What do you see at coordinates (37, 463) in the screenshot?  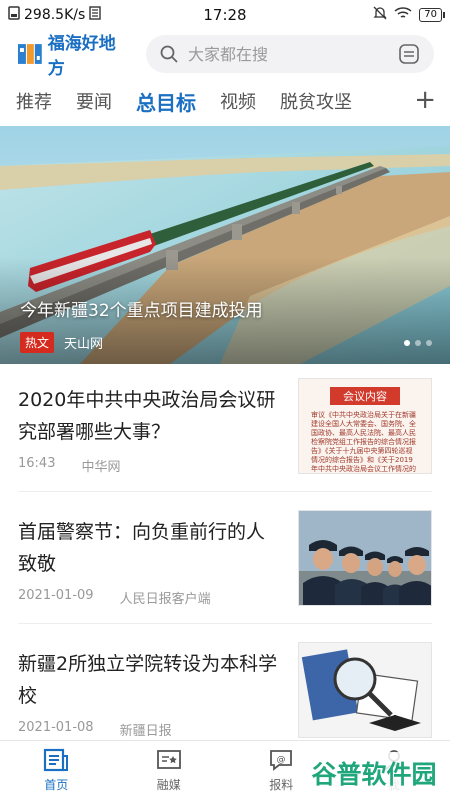 I see `news-time: 16:43` at bounding box center [37, 463].